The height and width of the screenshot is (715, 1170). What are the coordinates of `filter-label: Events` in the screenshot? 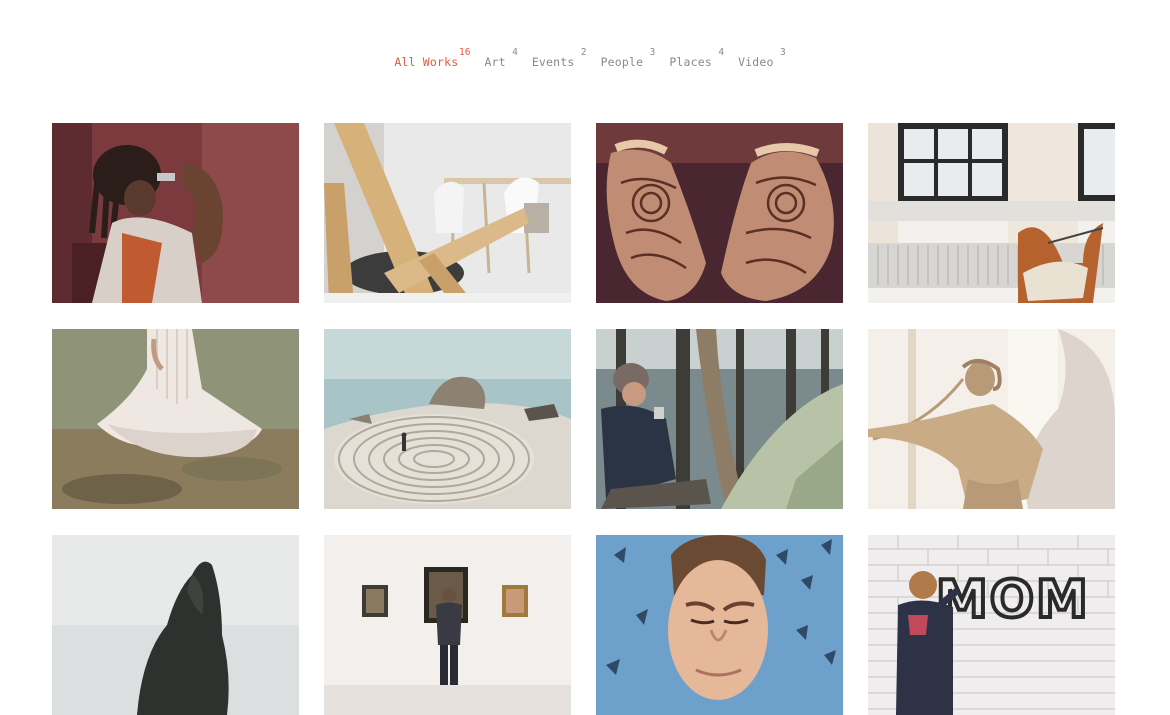 It's located at (553, 62).